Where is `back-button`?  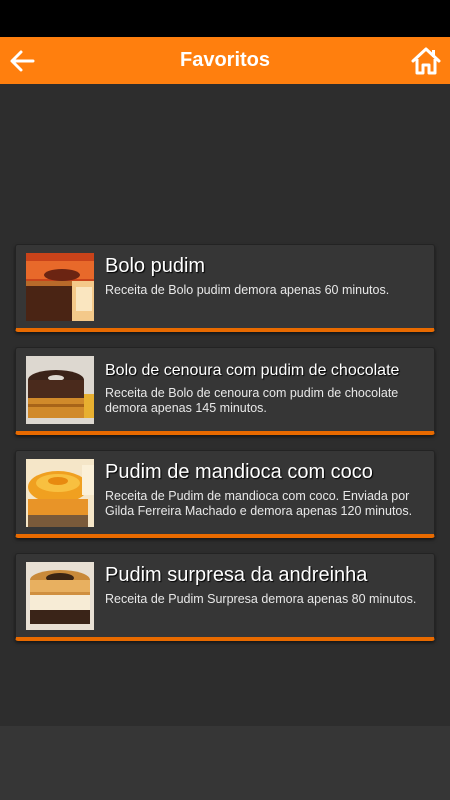
back-button is located at coordinates (22, 61).